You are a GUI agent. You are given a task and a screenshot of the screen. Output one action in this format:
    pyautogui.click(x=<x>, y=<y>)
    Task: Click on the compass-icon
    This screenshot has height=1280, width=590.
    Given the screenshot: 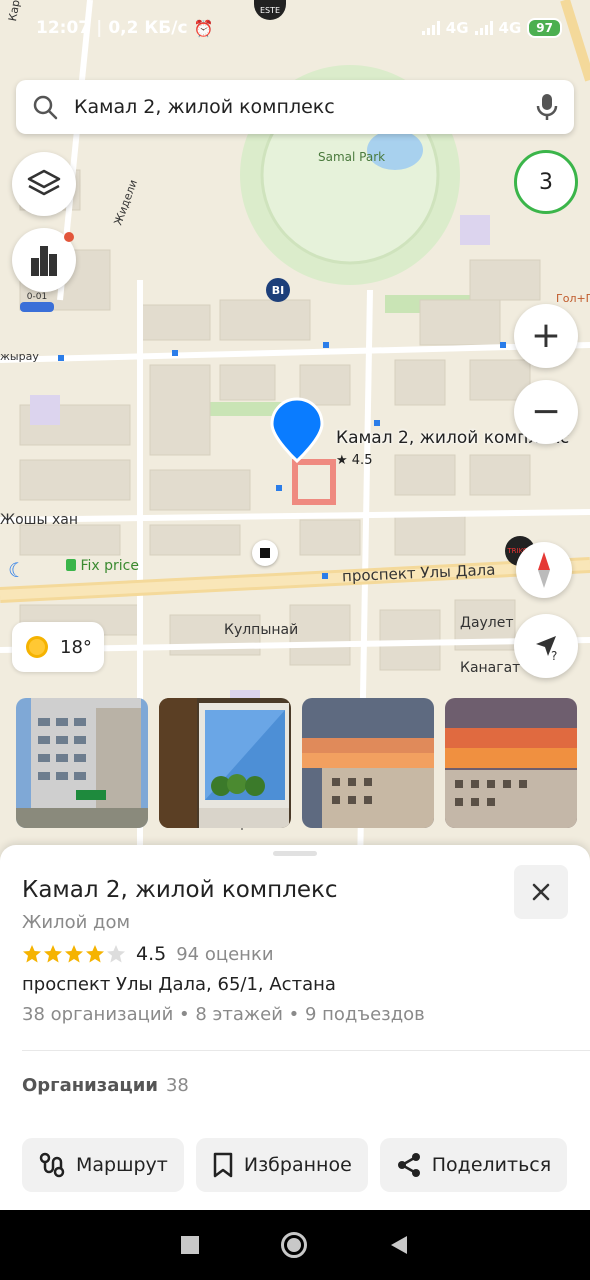 What is the action you would take?
    pyautogui.click(x=544, y=570)
    